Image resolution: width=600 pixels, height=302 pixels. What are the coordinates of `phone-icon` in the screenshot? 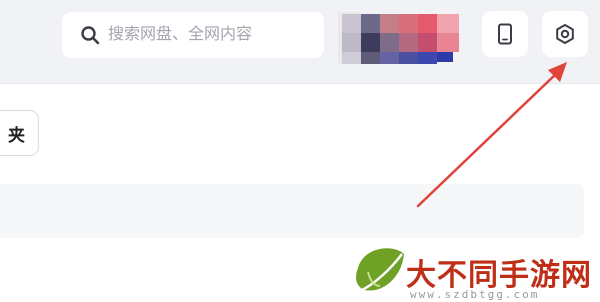 It's located at (505, 34).